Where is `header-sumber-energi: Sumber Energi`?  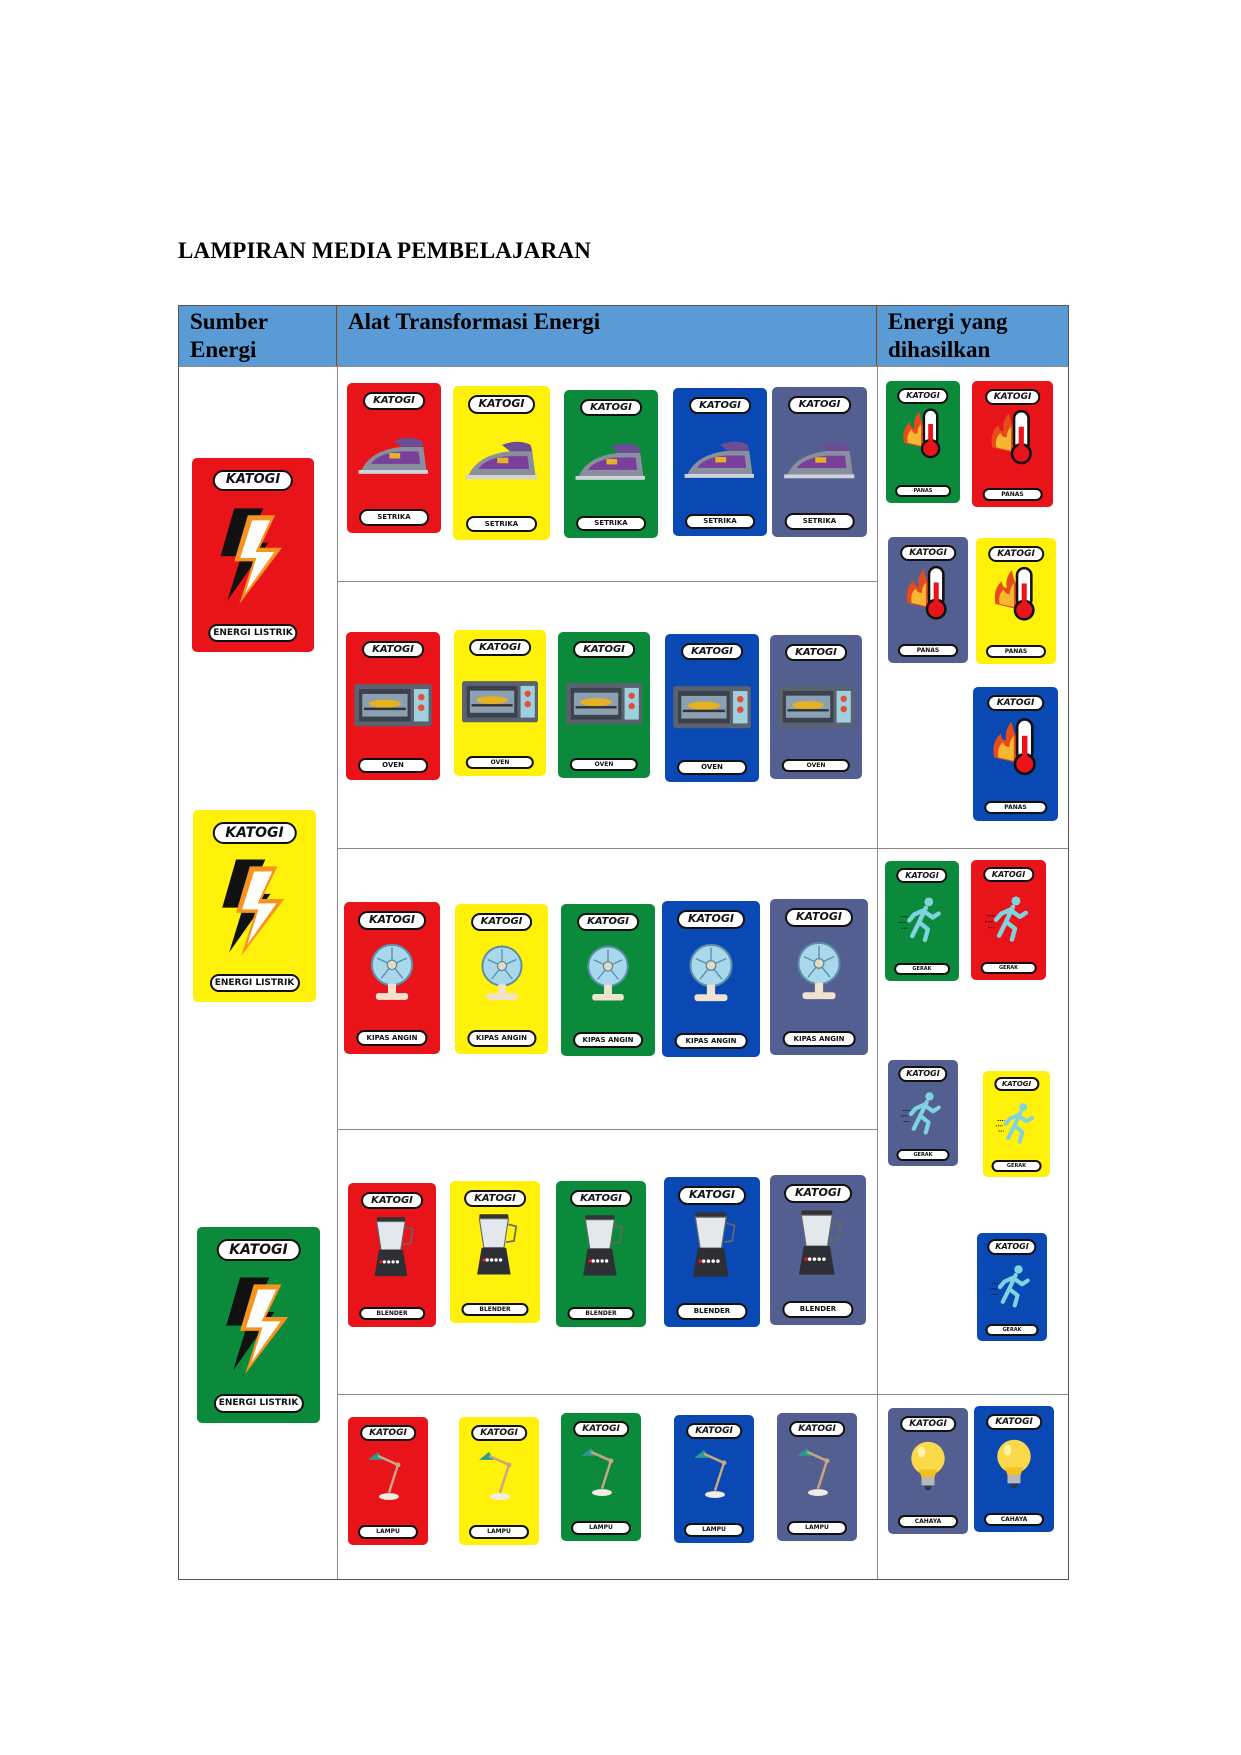 header-sumber-energi: Sumber Energi is located at coordinates (258, 336).